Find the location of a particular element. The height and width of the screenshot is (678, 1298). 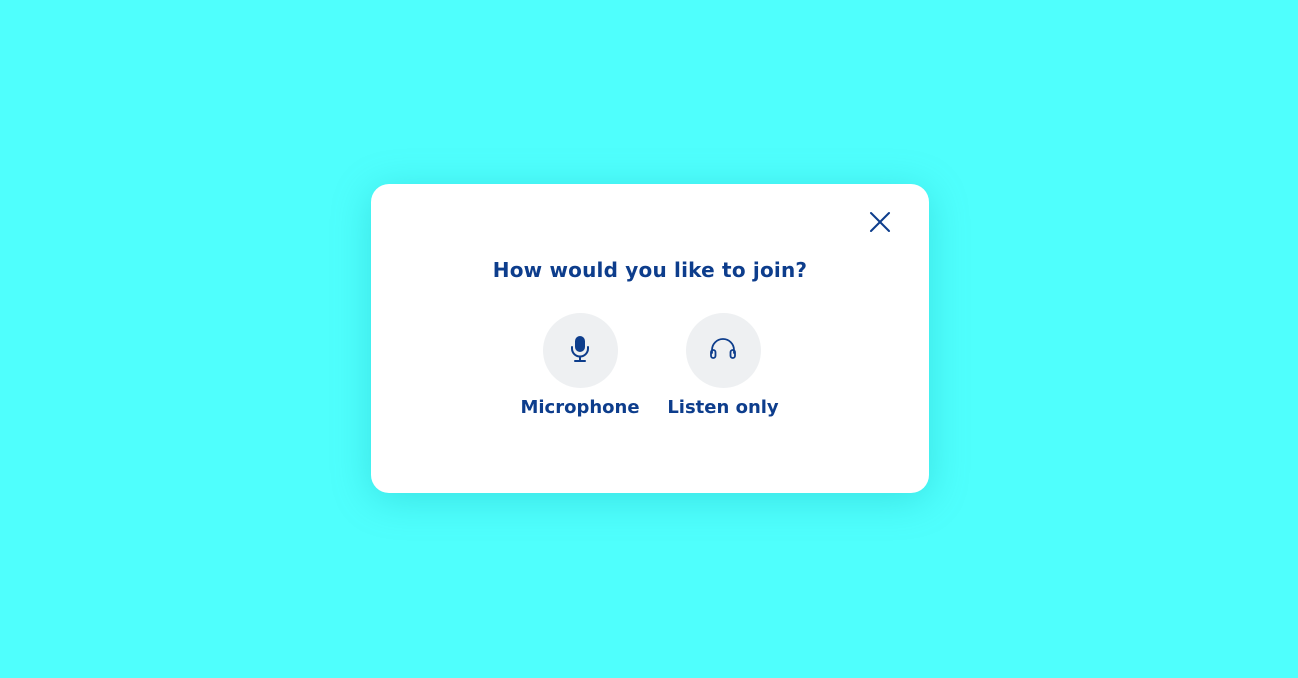

headphones-icon is located at coordinates (723, 351).